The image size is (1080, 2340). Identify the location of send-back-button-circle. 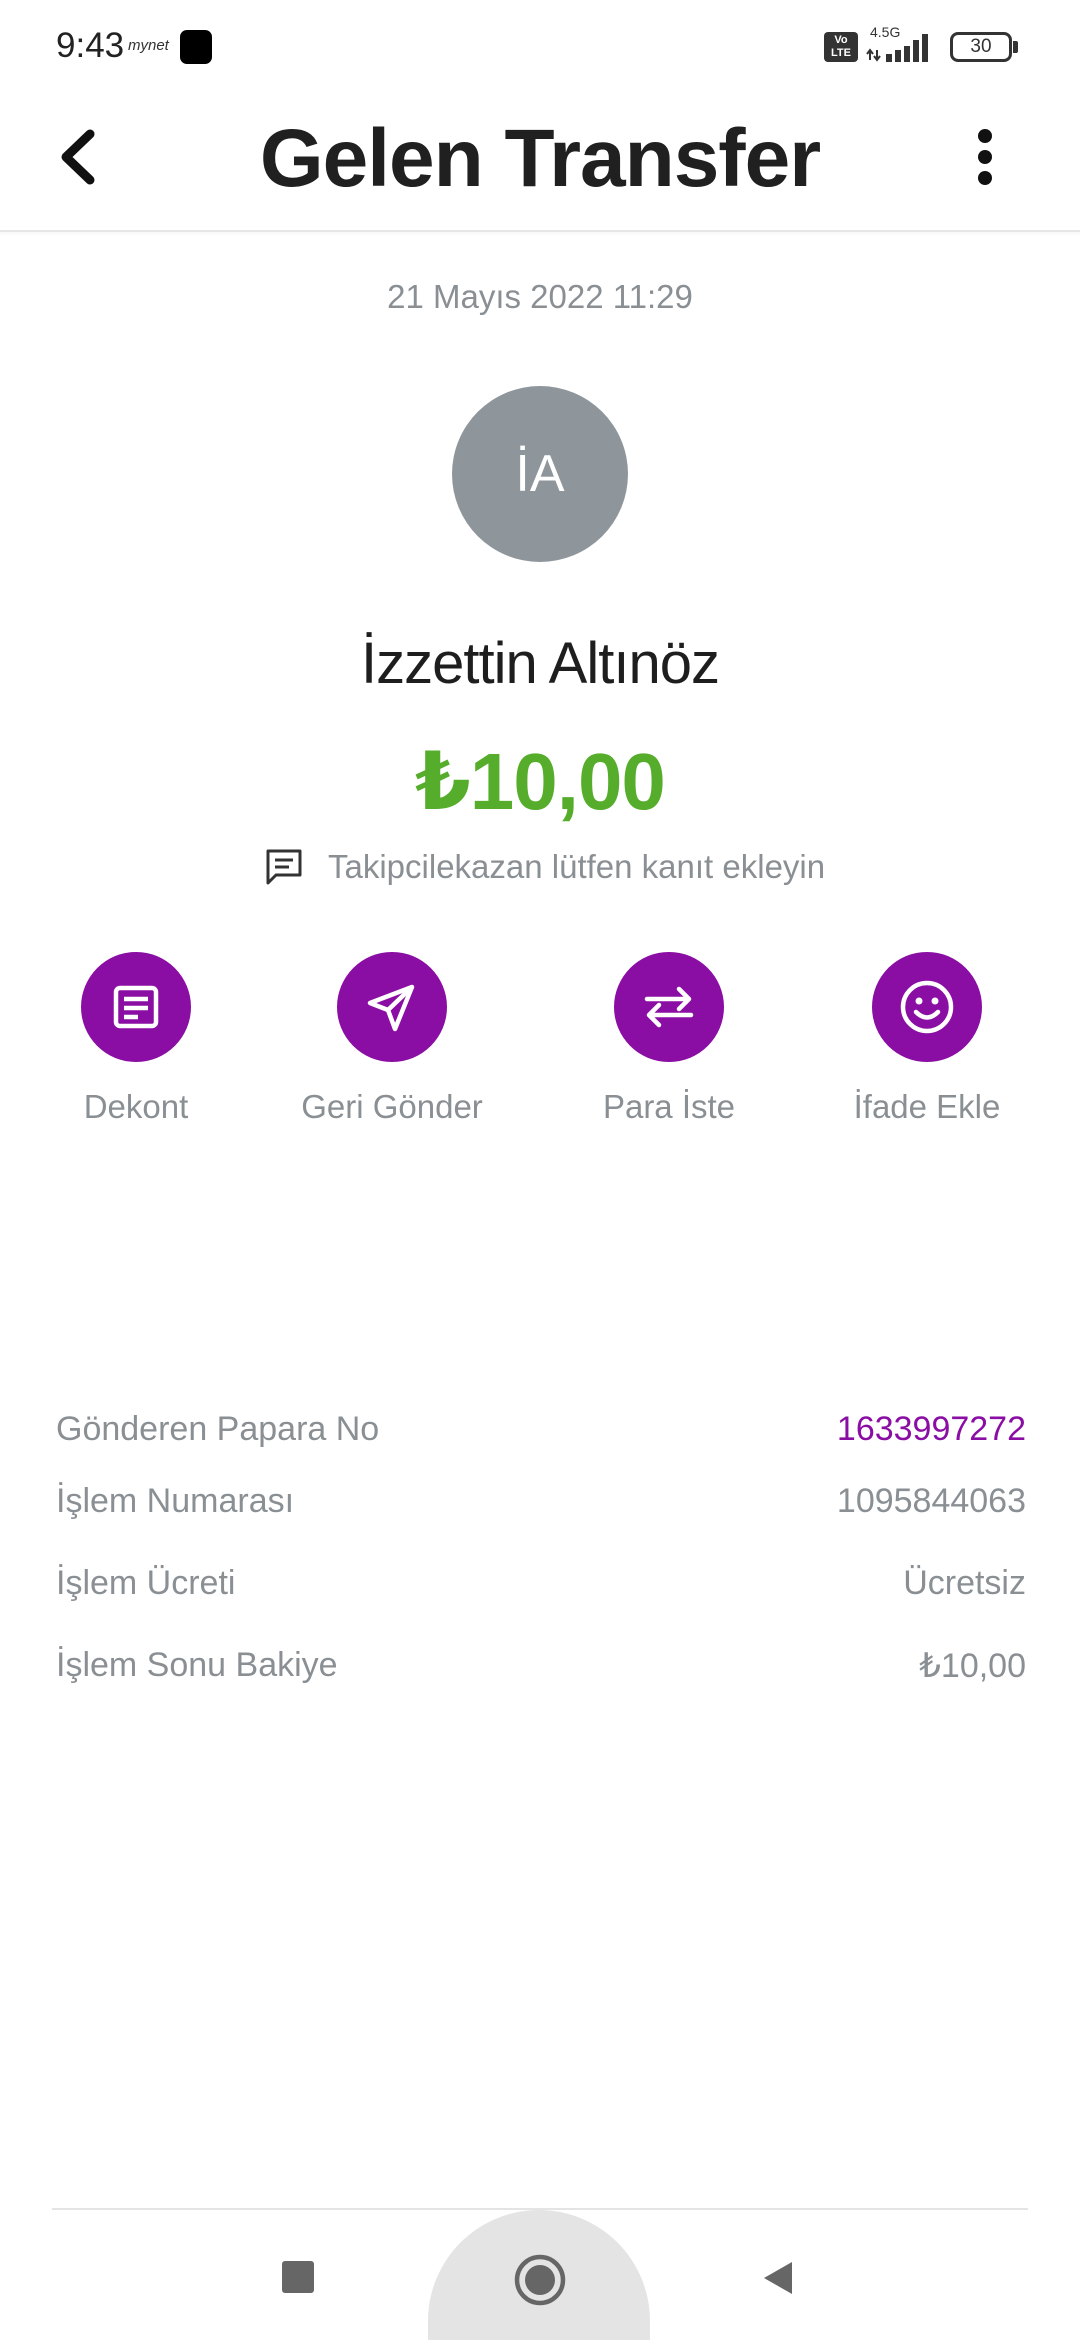
(392, 1007).